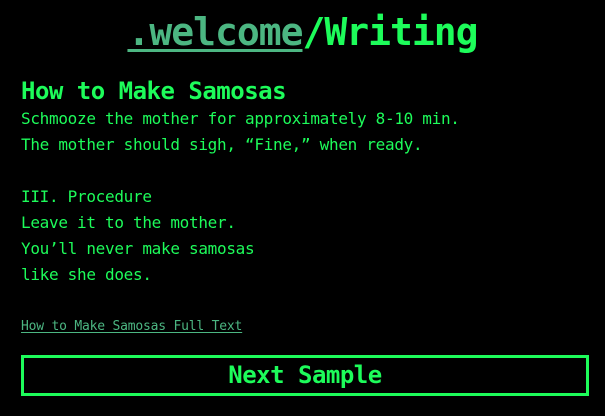 The height and width of the screenshot is (416, 605). I want to click on home-link: .welcome, so click(215, 32).